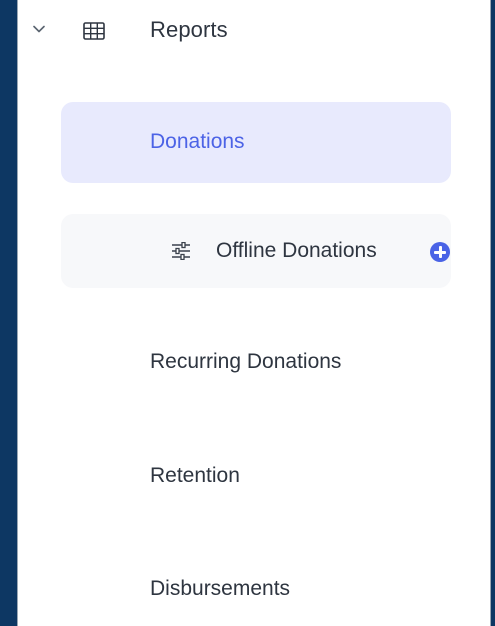  I want to click on nav-item-offline-donations-label: Offline Donations, so click(296, 250).